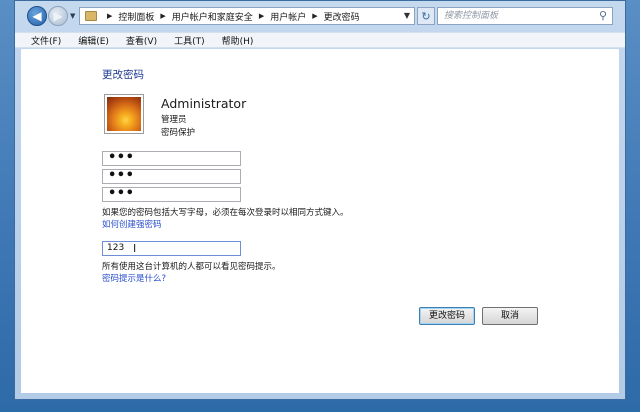 This screenshot has width=640, height=412. I want to click on current-password-field: •••, so click(171, 158).